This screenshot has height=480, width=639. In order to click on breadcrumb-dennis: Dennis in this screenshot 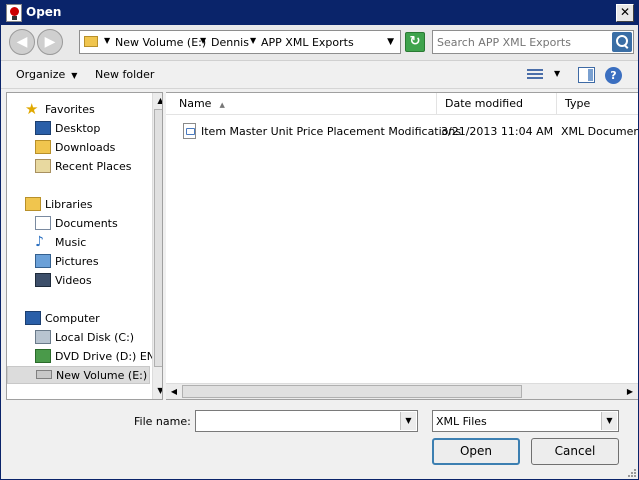, I will do `click(230, 42)`.